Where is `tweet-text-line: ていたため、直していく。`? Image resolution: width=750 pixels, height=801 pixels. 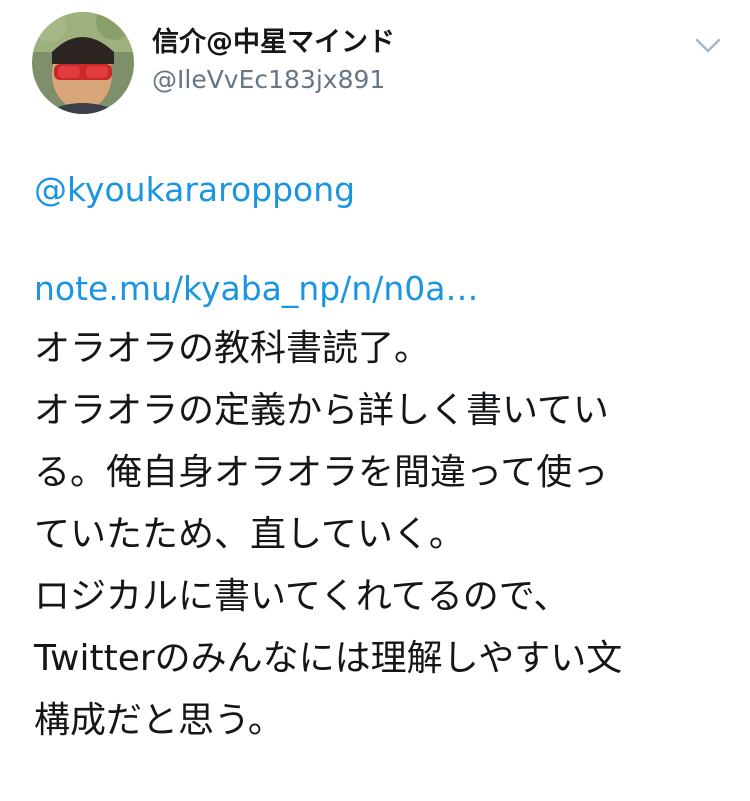 tweet-text-line: ていたため、直していく。 is located at coordinates (249, 534).